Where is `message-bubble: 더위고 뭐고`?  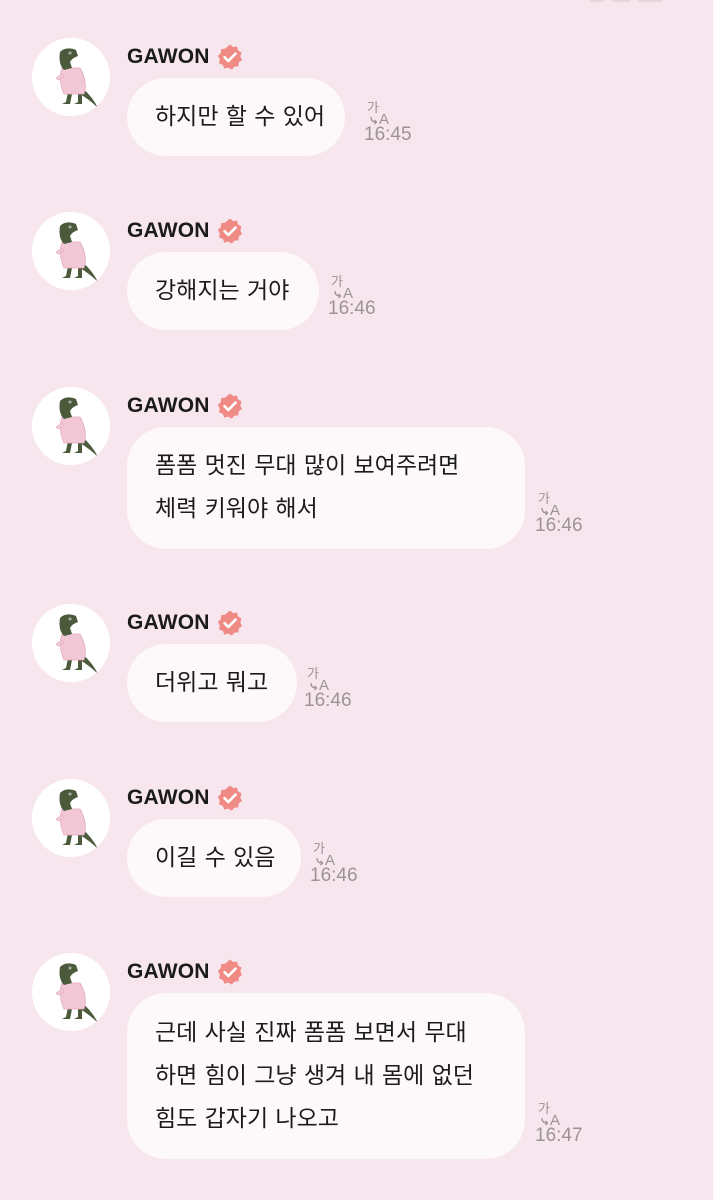
message-bubble: 더위고 뭐고 is located at coordinates (212, 683).